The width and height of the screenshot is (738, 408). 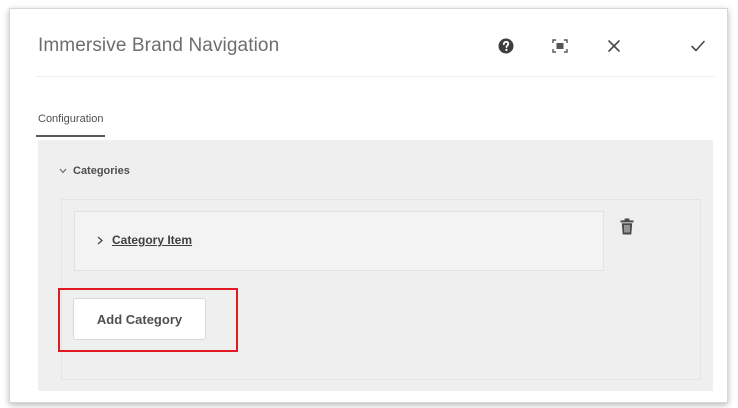 I want to click on close-button, so click(x=614, y=46).